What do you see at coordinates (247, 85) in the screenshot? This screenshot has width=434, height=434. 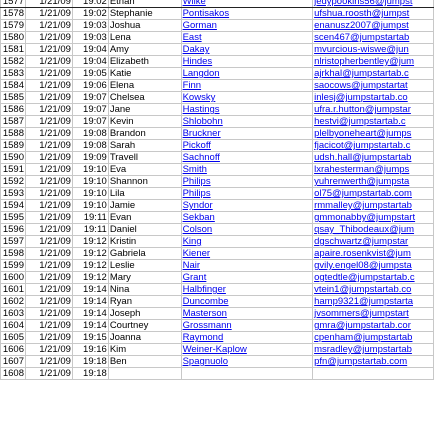 I see `cell-last-name: Finn` at bounding box center [247, 85].